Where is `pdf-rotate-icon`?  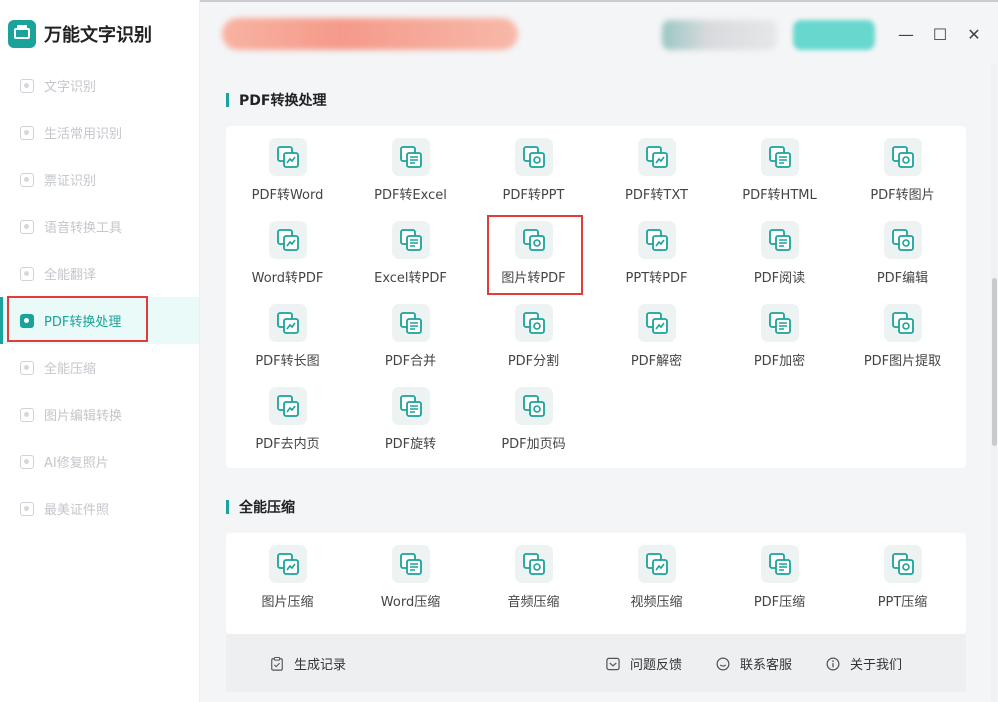 pdf-rotate-icon is located at coordinates (410, 406).